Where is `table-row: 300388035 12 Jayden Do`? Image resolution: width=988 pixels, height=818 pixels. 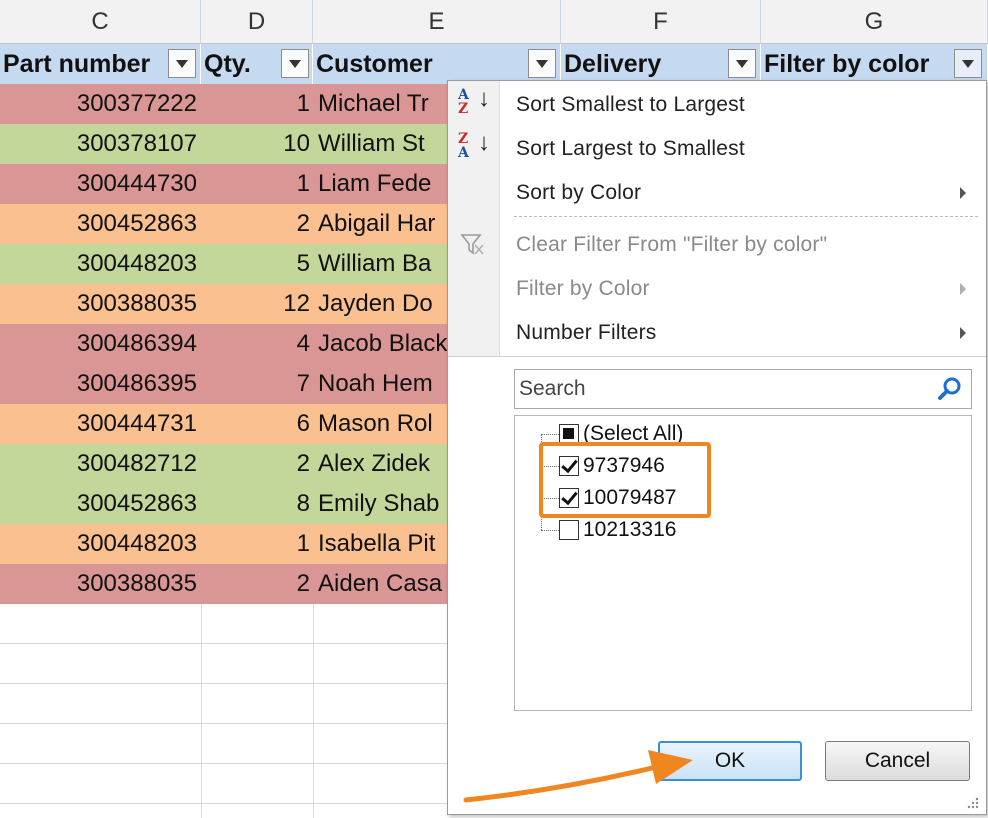 table-row: 300388035 12 Jayden Do is located at coordinates (225, 304).